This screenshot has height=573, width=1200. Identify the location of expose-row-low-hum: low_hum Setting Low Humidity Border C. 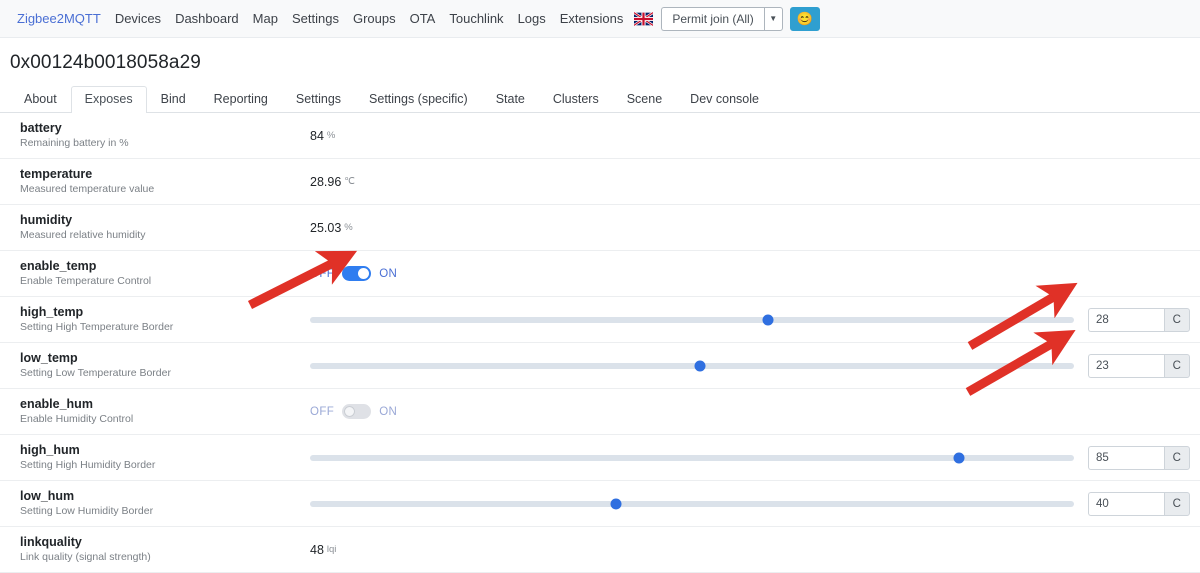
(600, 504).